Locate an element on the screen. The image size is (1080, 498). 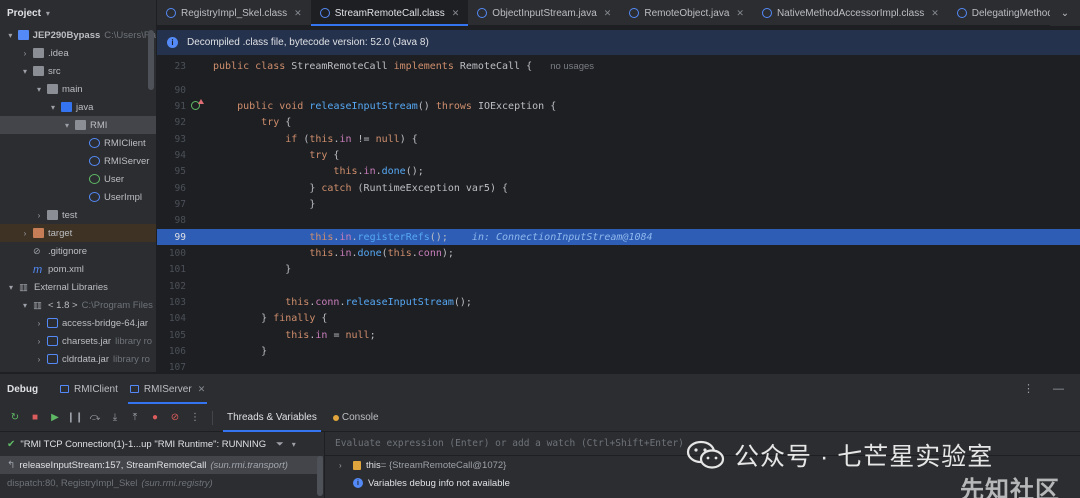
tree-item-userimpl: UserImpl is located at coordinates (78, 197).